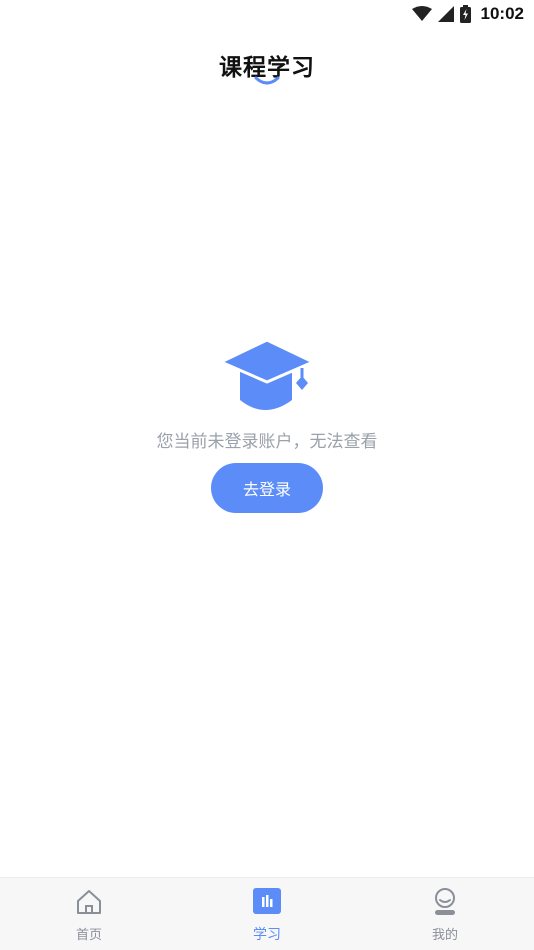 Image resolution: width=534 pixels, height=950 pixels. What do you see at coordinates (267, 488) in the screenshot?
I see `login-button: 去登录` at bounding box center [267, 488].